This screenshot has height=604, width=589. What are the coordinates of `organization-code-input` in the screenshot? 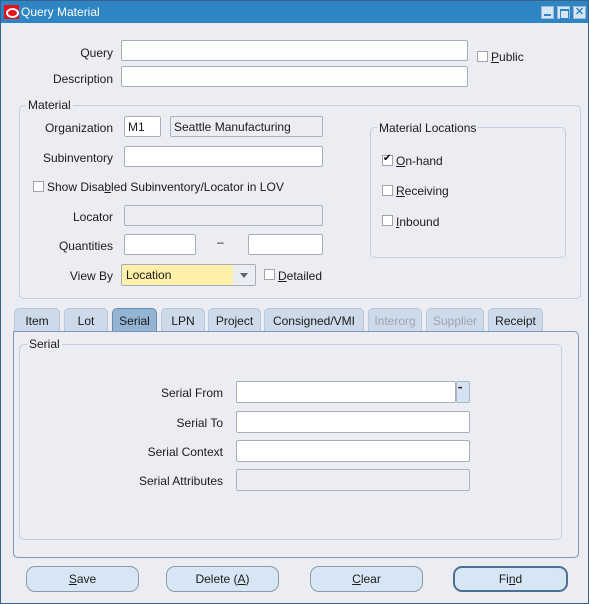 It's located at (142, 126).